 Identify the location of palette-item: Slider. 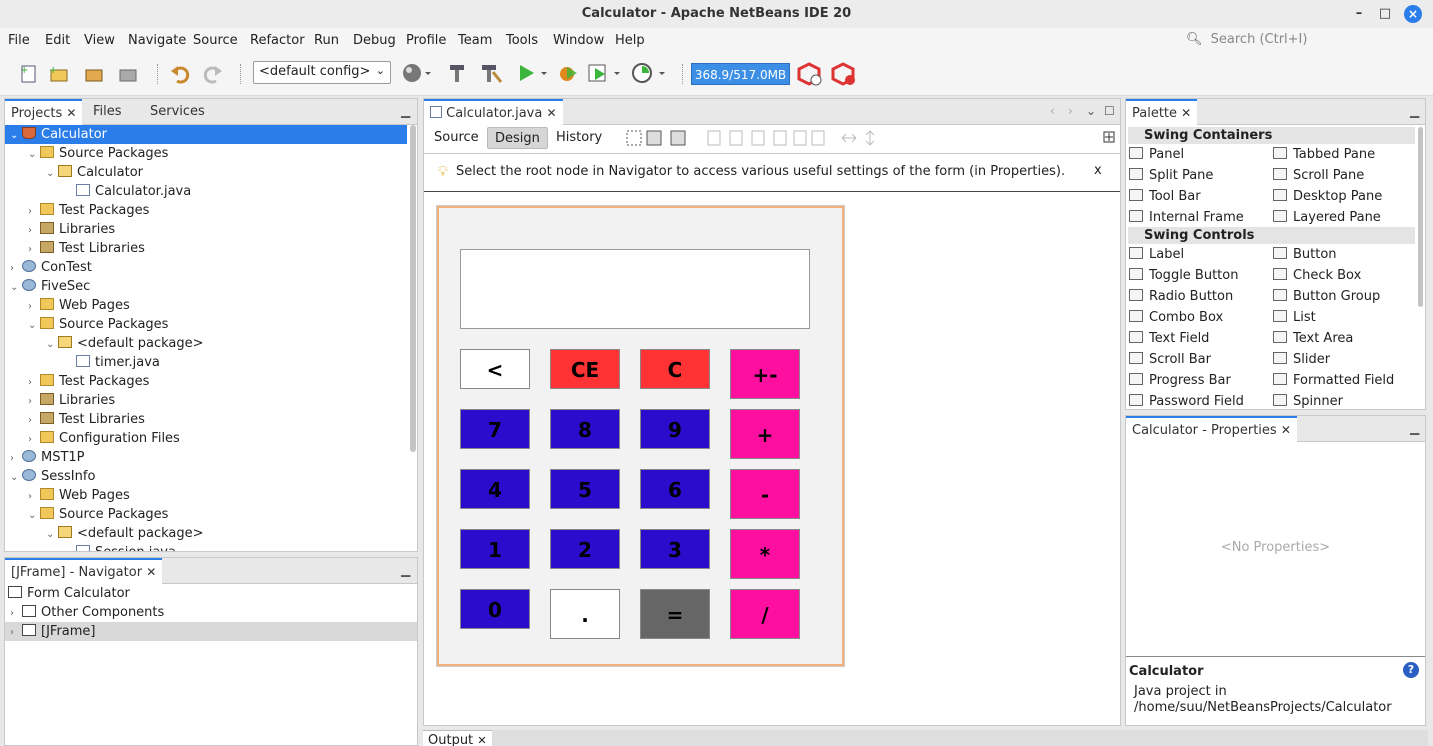
(1301, 360).